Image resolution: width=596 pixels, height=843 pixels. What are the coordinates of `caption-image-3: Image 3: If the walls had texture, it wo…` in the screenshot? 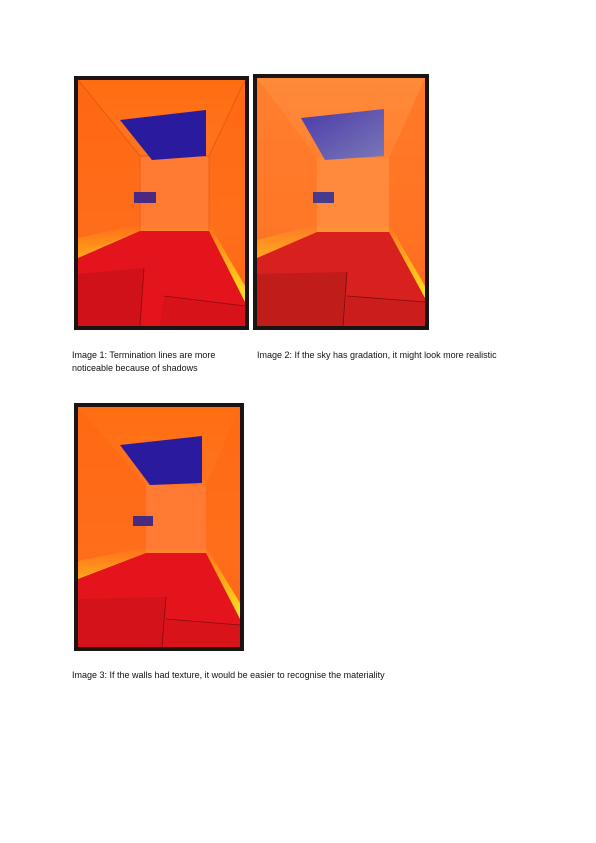 It's located at (228, 675).